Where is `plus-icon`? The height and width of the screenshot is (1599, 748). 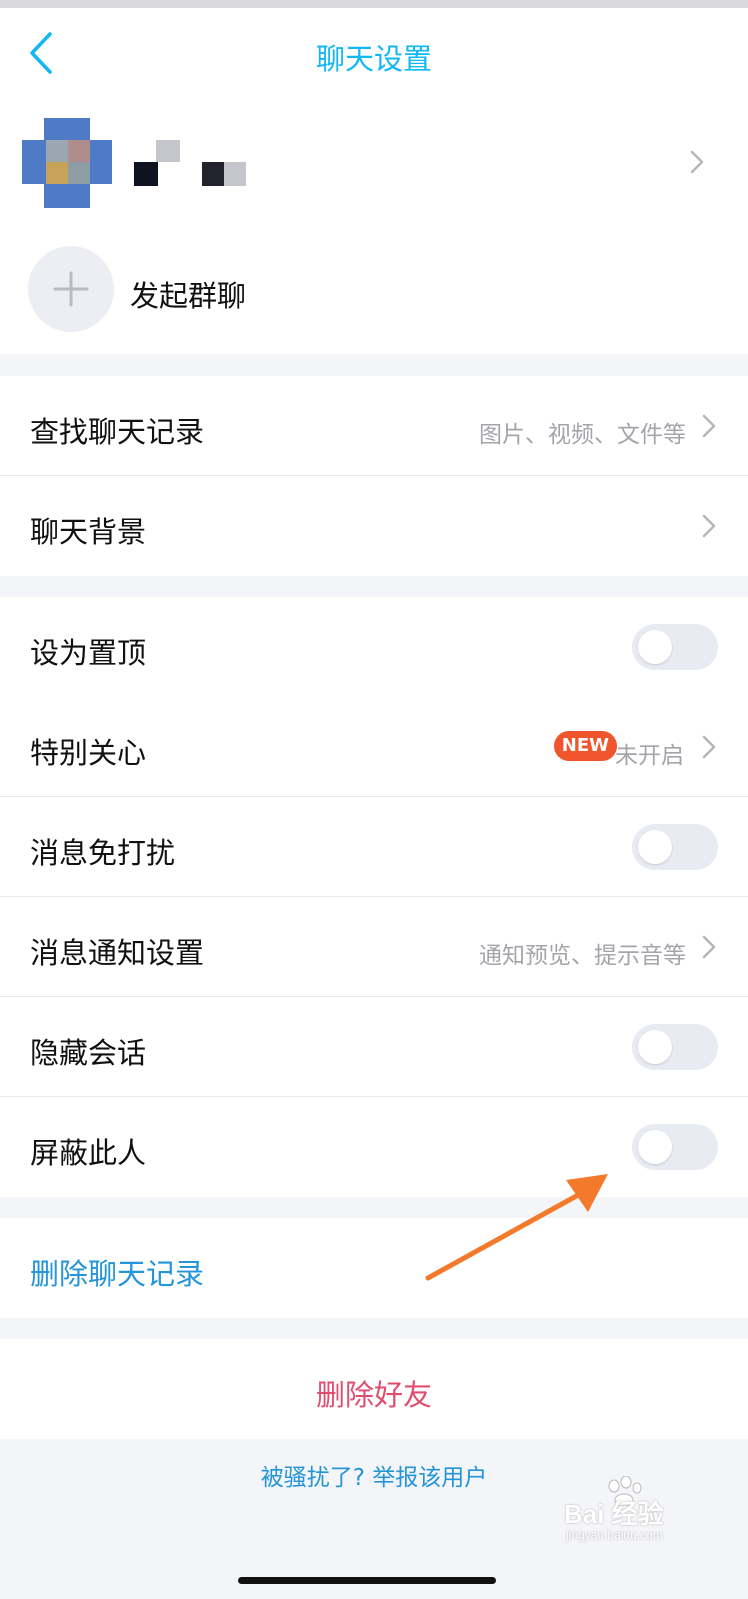 plus-icon is located at coordinates (71, 289).